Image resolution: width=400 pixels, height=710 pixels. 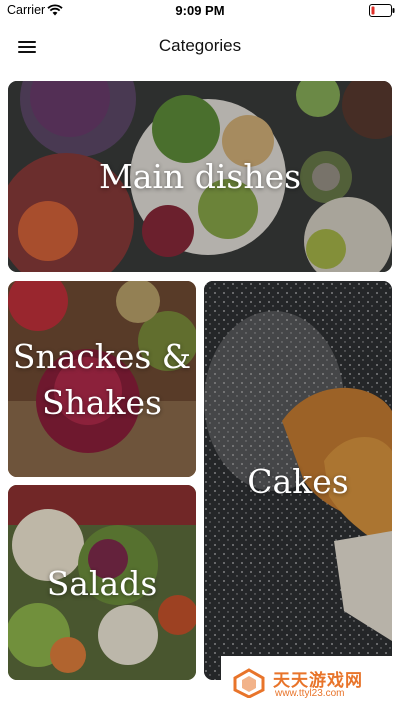 What do you see at coordinates (102, 402) in the screenshot?
I see `category-label-snacks-line2: Shakes` at bounding box center [102, 402].